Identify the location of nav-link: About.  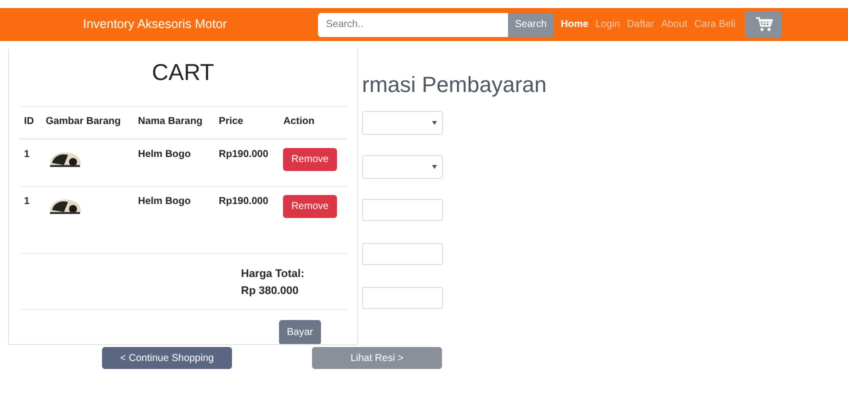
(674, 24).